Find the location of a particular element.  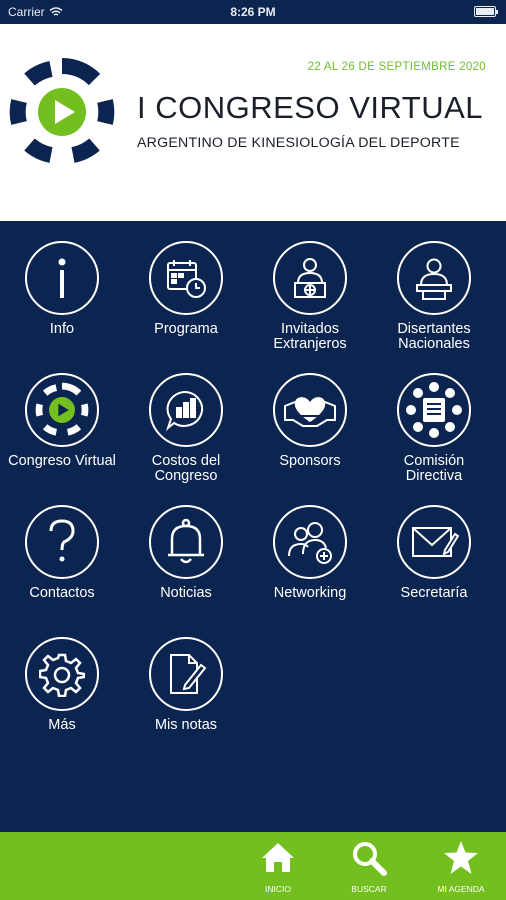

speaker-podium-icon is located at coordinates (434, 278).